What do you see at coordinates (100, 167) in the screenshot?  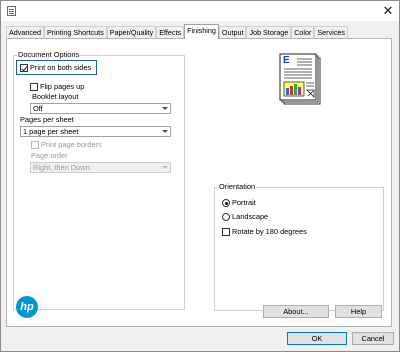 I see `page-order-select: Right, then Down` at bounding box center [100, 167].